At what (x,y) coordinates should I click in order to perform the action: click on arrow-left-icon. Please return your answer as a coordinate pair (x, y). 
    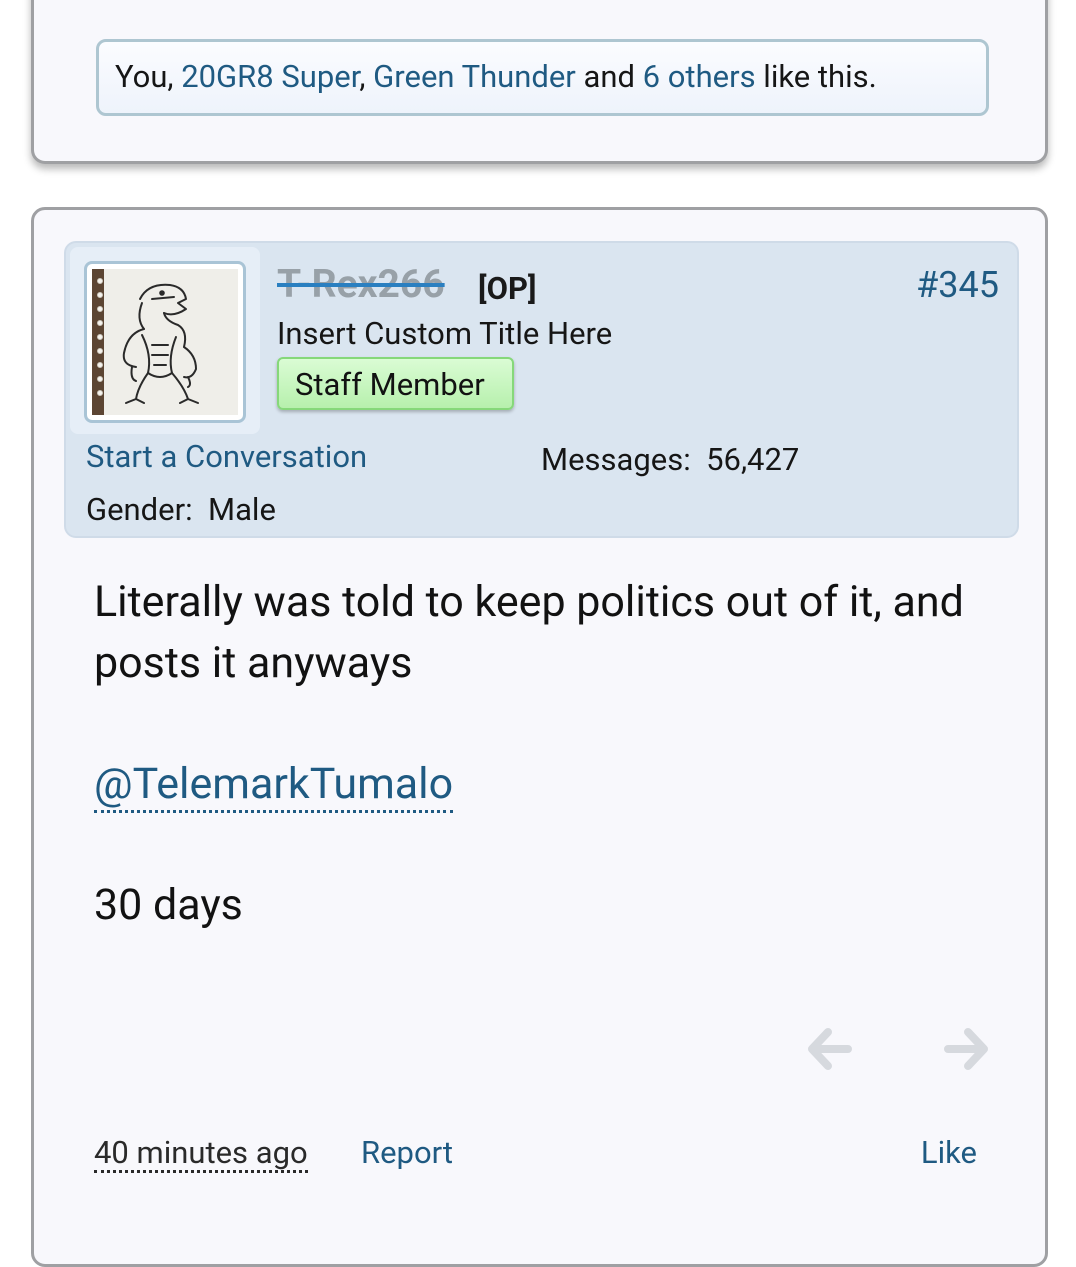
    Looking at the image, I should click on (829, 1049).